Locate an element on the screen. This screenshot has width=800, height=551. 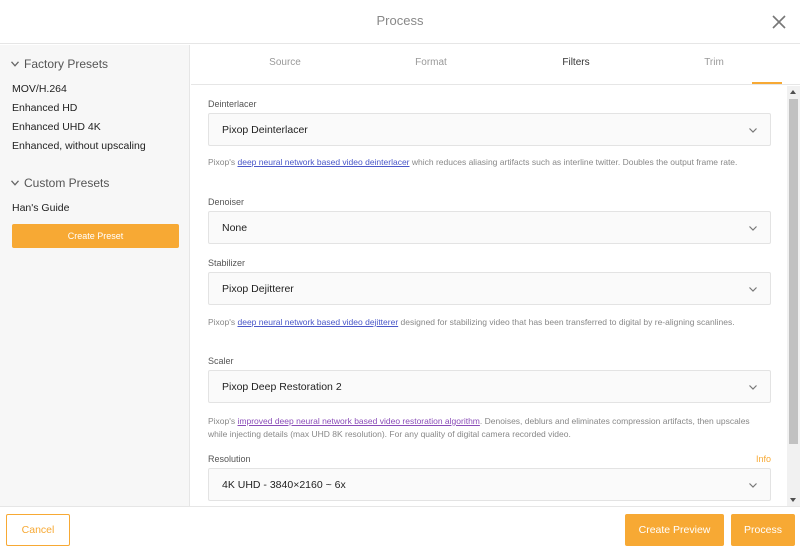
create-preview-button: Create Preview is located at coordinates (674, 530).